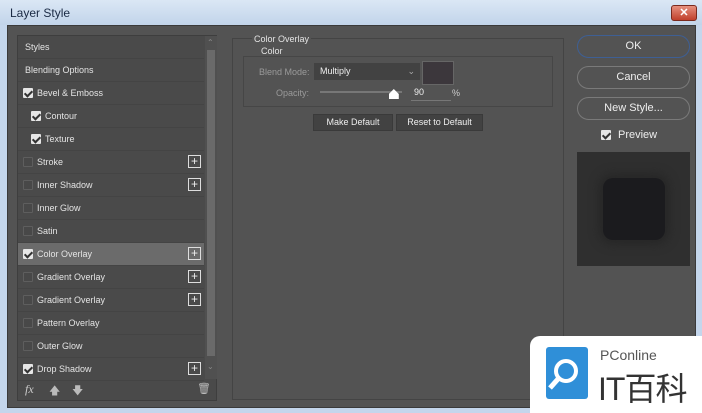 This screenshot has height=413, width=702. I want to click on trash-icon: 🗑, so click(204, 388).